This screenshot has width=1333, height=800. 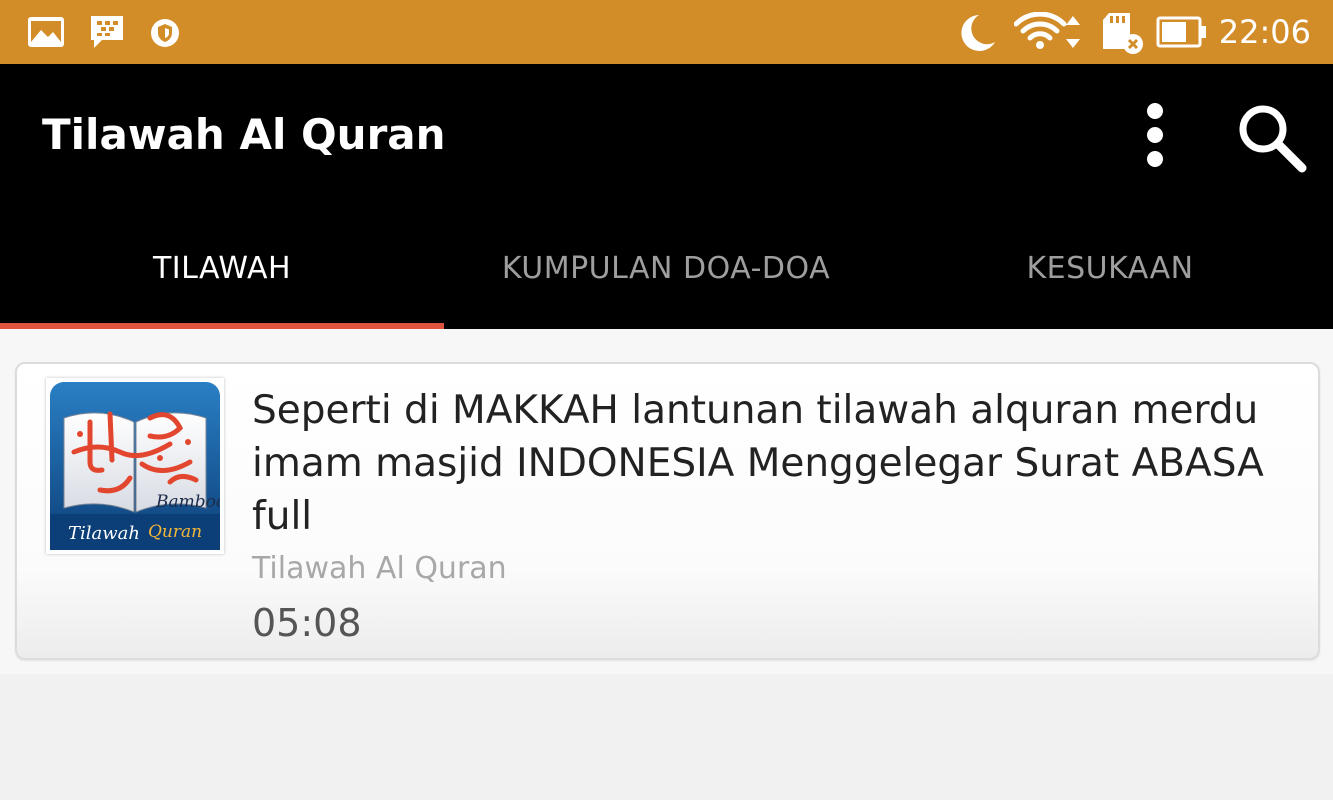 What do you see at coordinates (666, 268) in the screenshot?
I see `tab-label: KUMPULAN DOA-DOA` at bounding box center [666, 268].